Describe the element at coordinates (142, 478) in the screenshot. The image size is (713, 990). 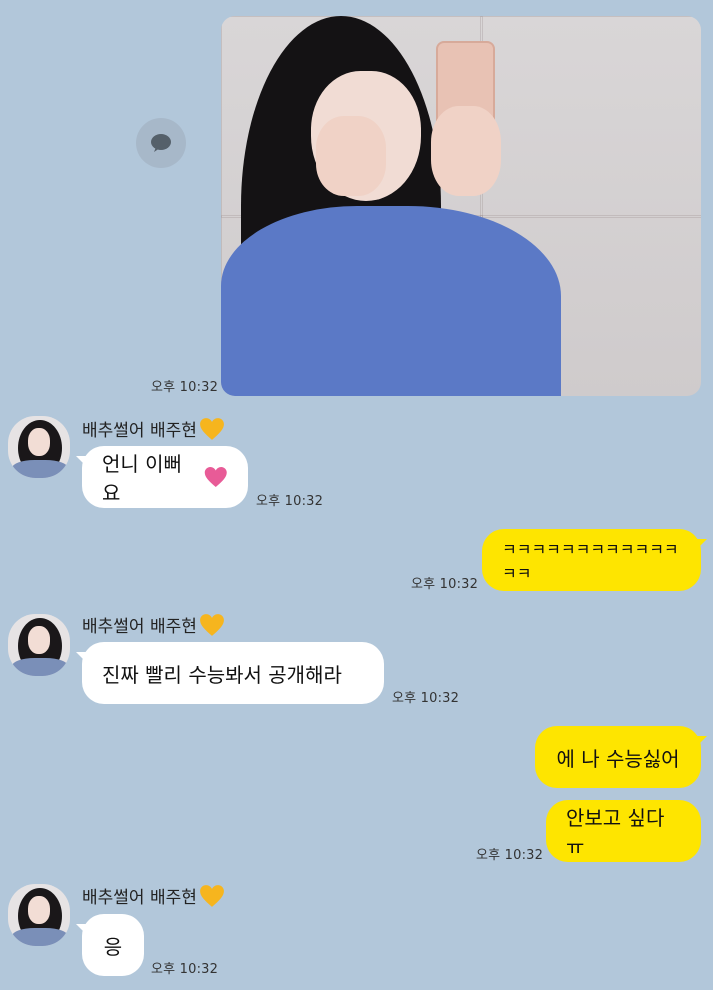
I see `message-text: 언니 이뻐요` at that location.